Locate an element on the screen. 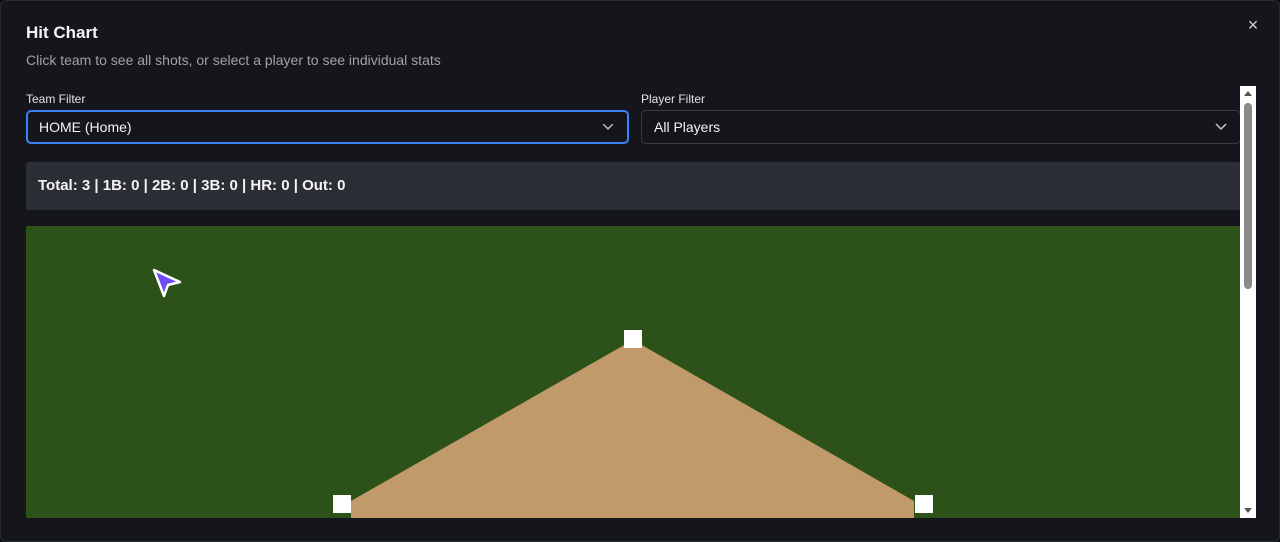 This screenshot has width=1280, height=542. team-filter-value: HOME (Home) is located at coordinates (85, 127).